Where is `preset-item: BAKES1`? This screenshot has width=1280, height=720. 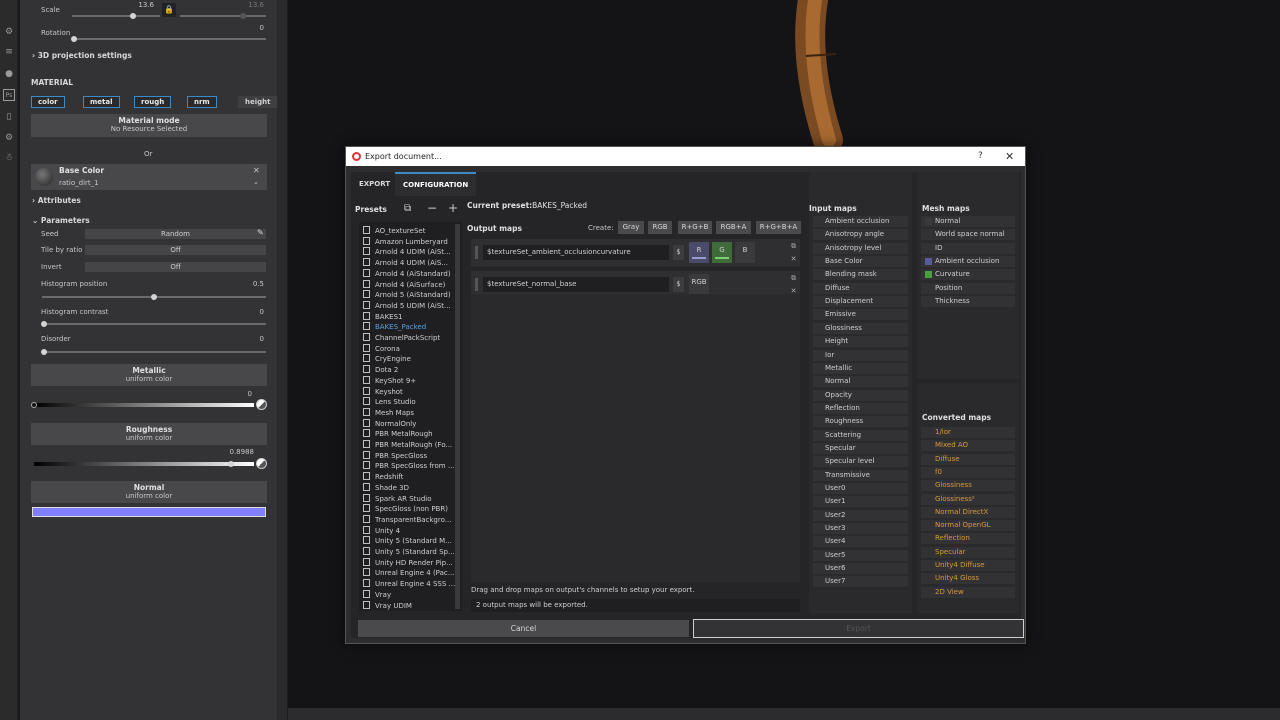 preset-item: BAKES1 is located at coordinates (409, 317).